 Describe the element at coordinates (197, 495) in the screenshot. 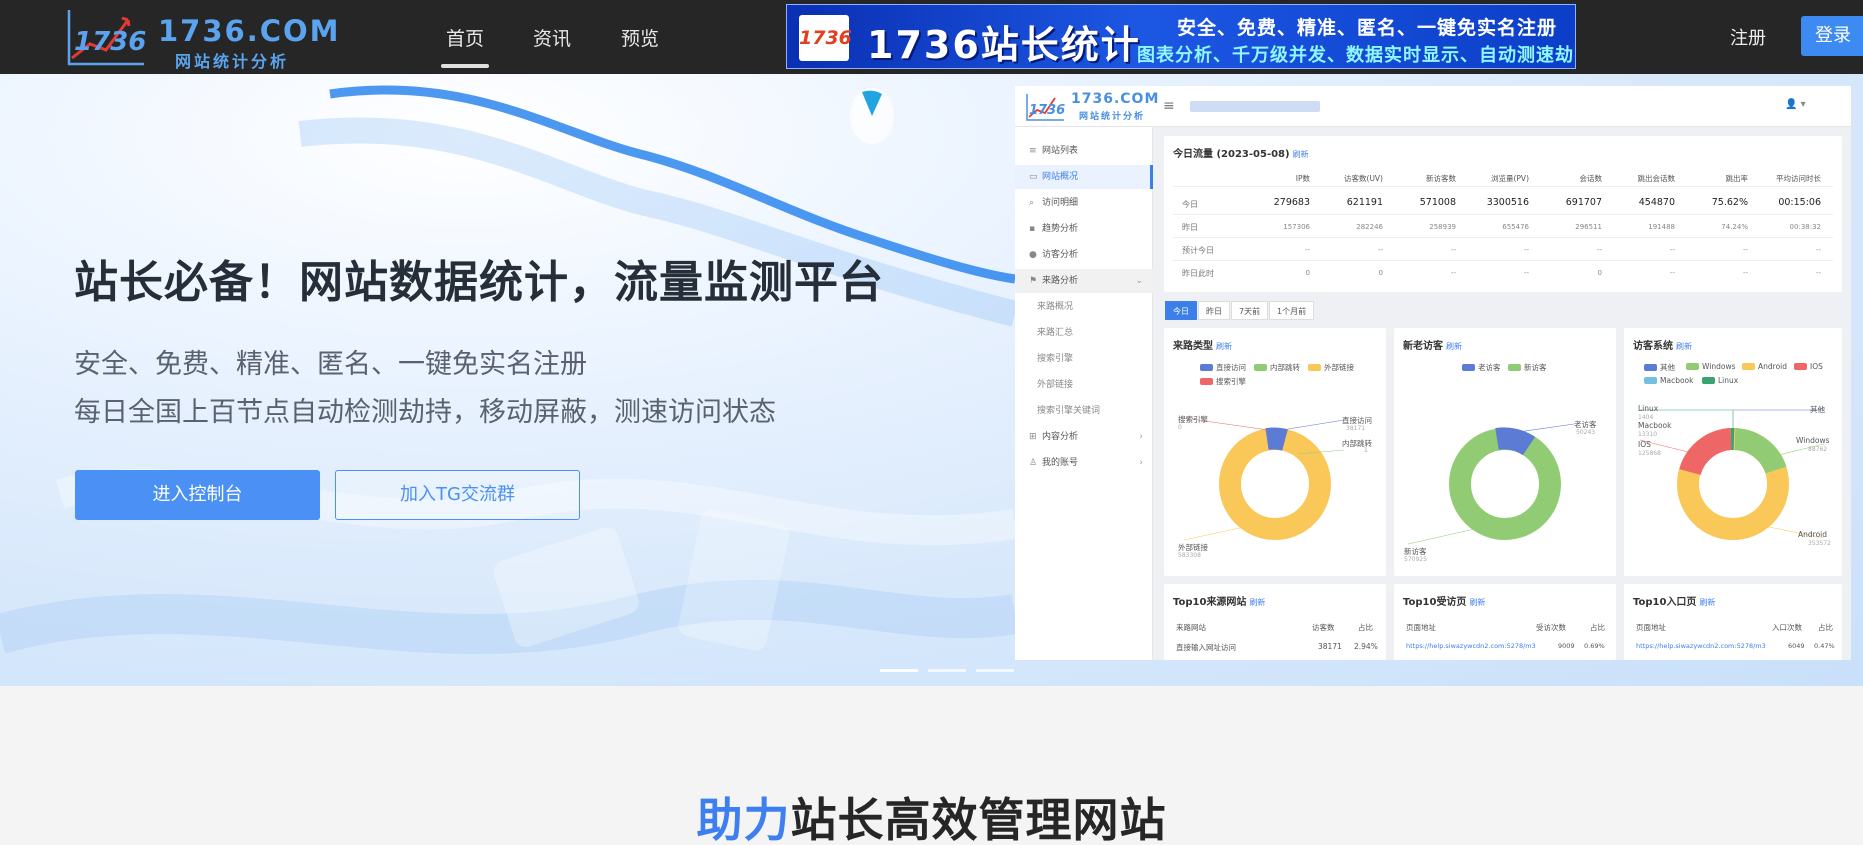

I see `enter-console-button: 进入控制台` at that location.